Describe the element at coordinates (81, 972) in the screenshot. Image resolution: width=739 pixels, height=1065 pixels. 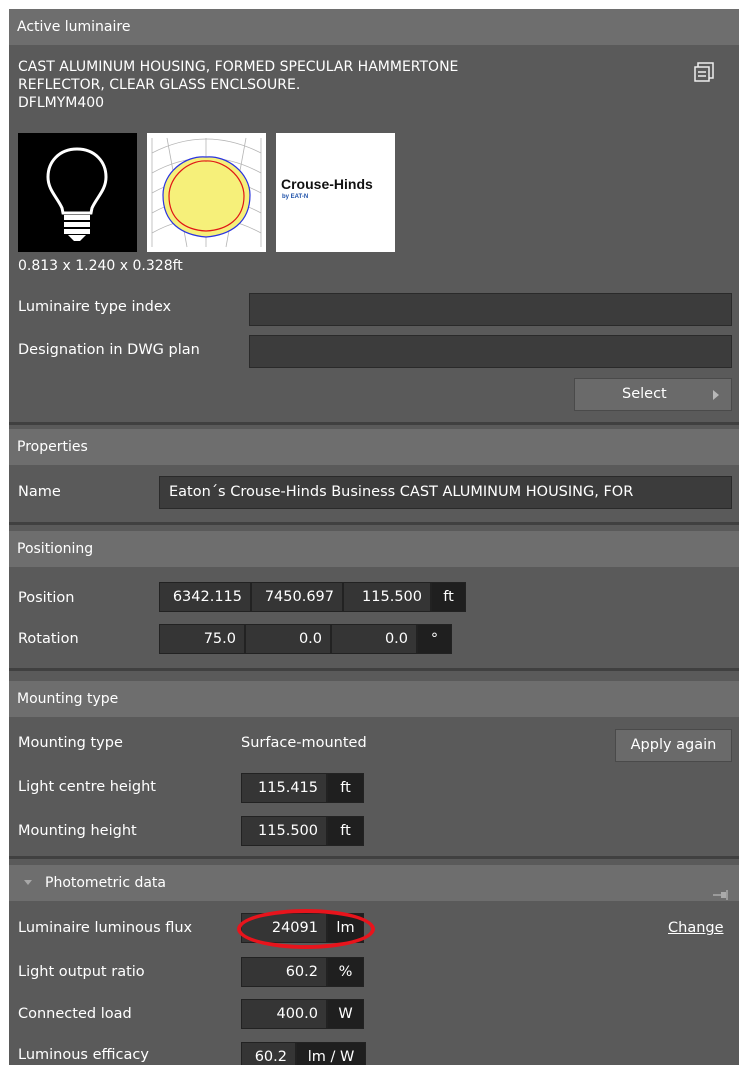
I see `light-output-ratio-label: Light output ratio` at that location.